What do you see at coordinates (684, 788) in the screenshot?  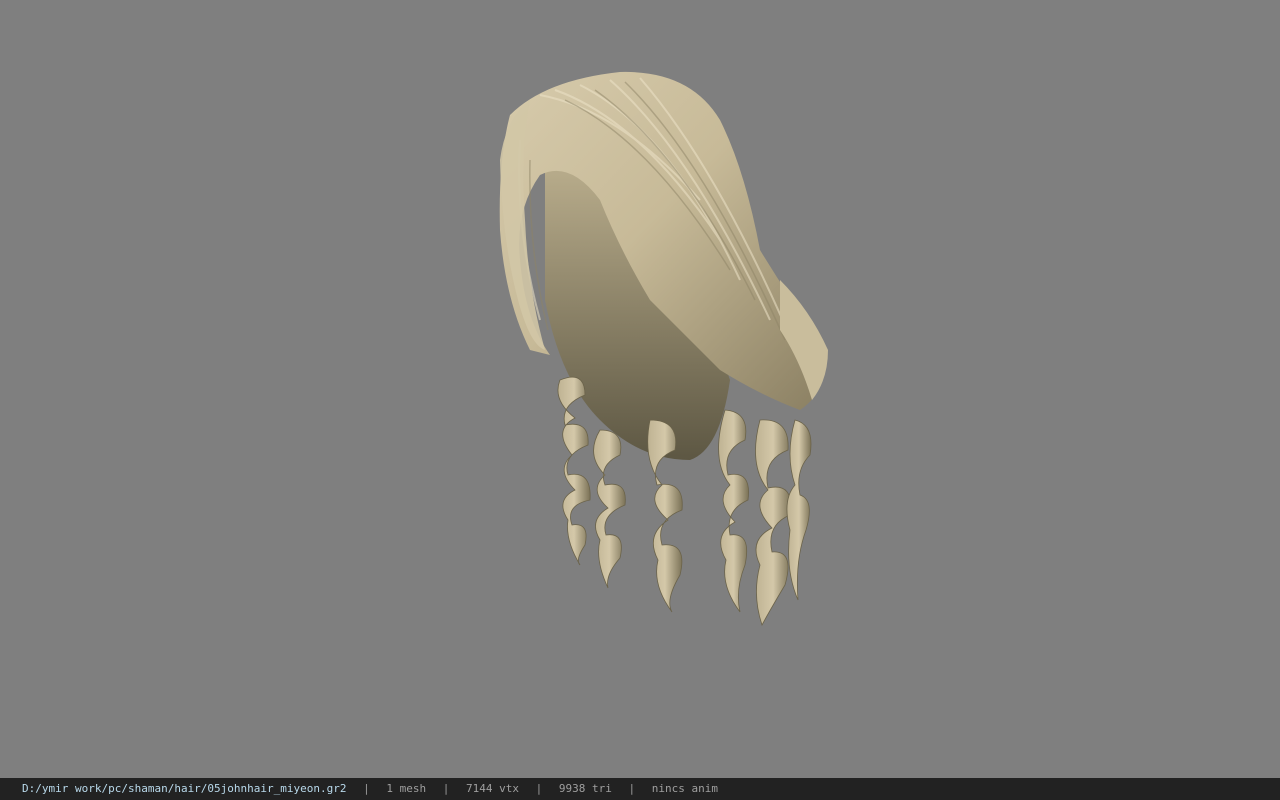 I see `animation-status: nincs anim` at bounding box center [684, 788].